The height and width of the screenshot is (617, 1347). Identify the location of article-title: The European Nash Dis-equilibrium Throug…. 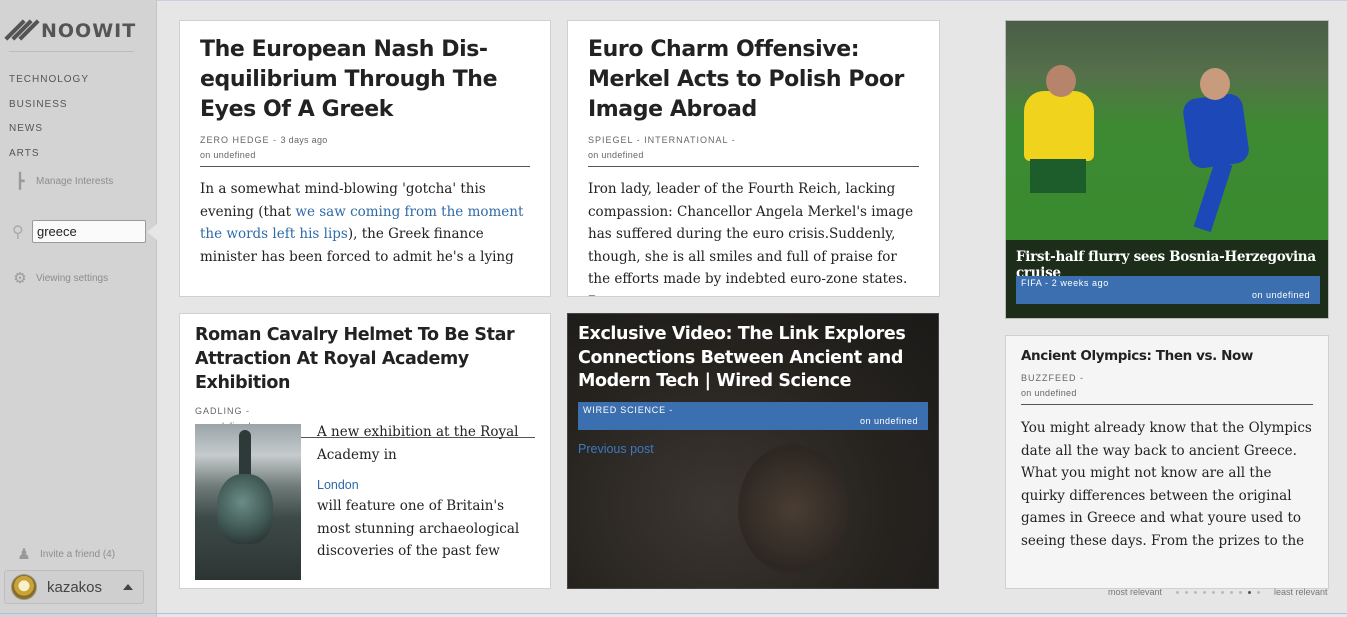
(365, 80).